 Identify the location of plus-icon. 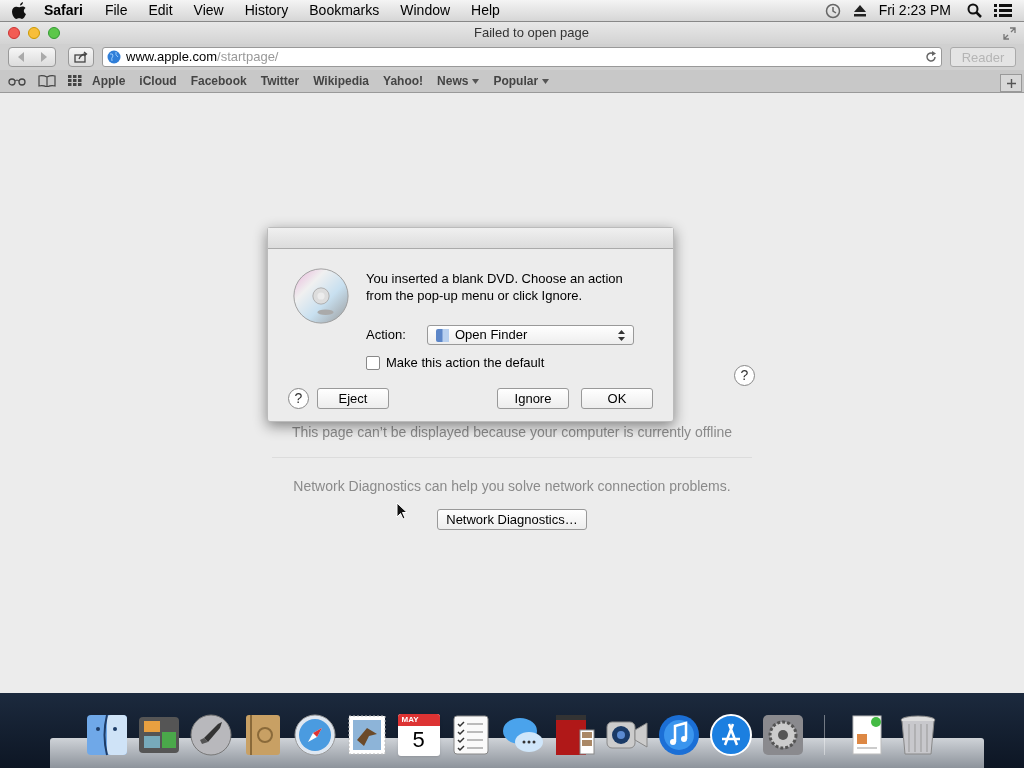
(1011, 83).